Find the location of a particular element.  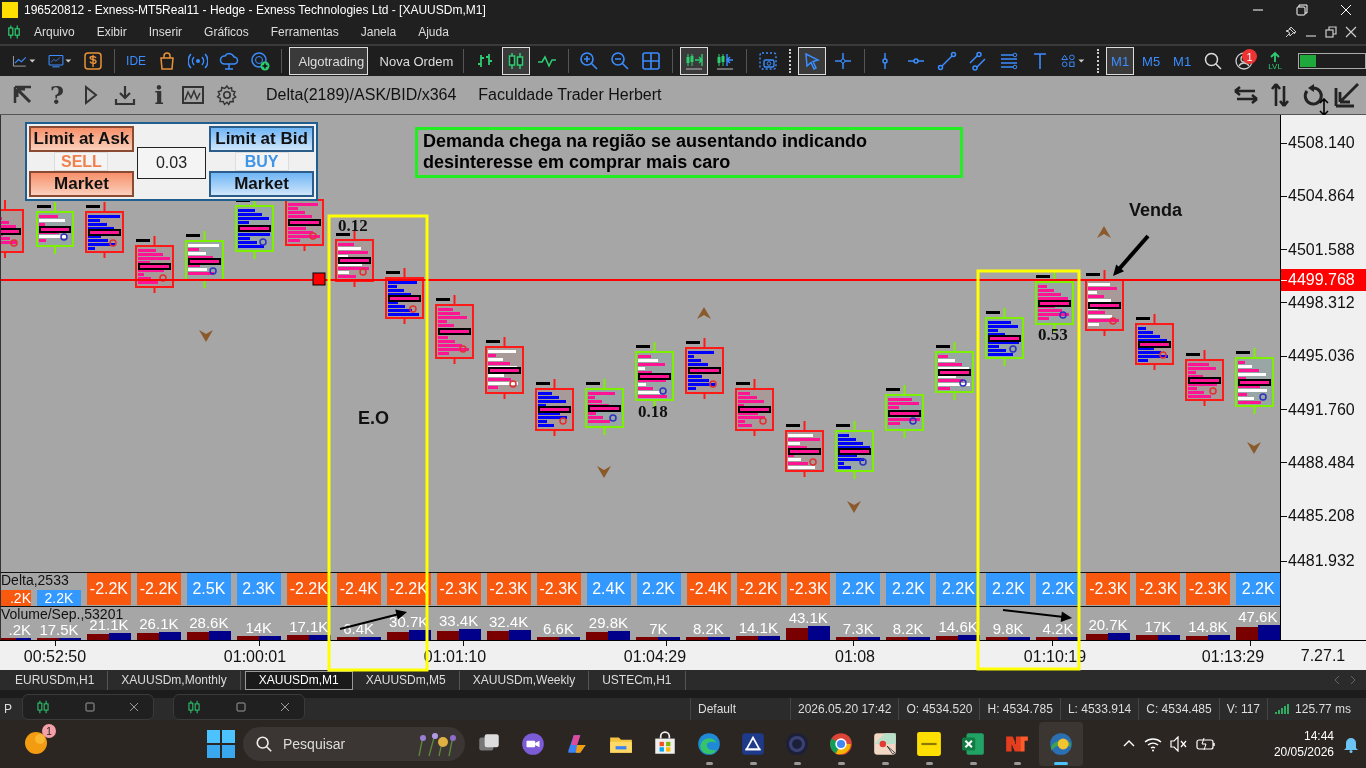

settings-icon is located at coordinates (227, 95).